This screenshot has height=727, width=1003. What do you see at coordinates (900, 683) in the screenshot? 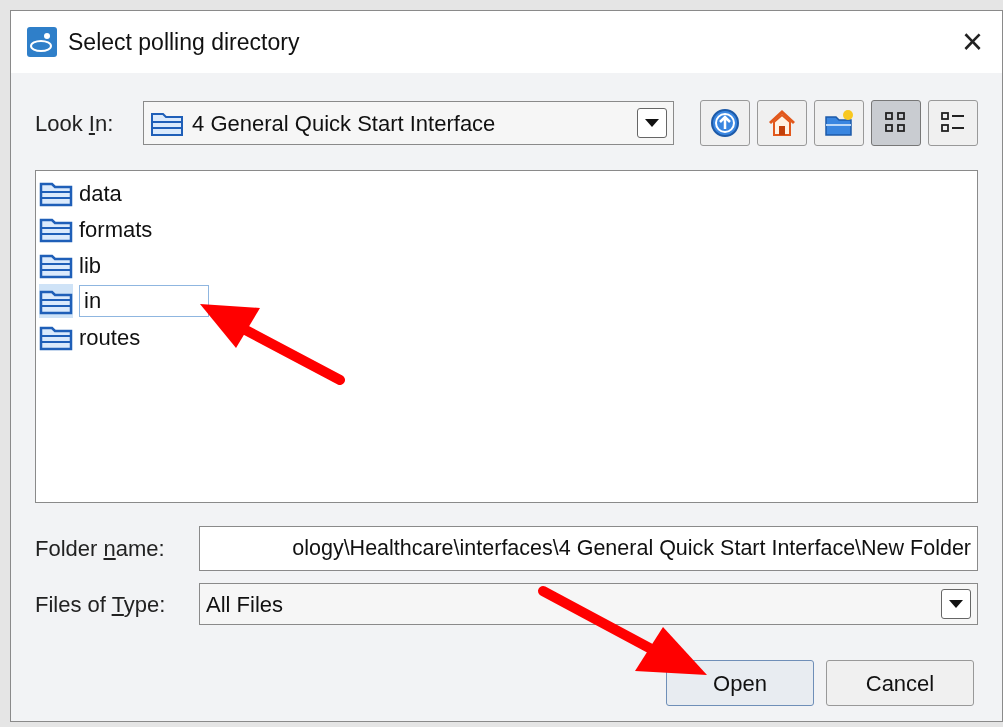
I see `dialog-button: Cancel` at bounding box center [900, 683].